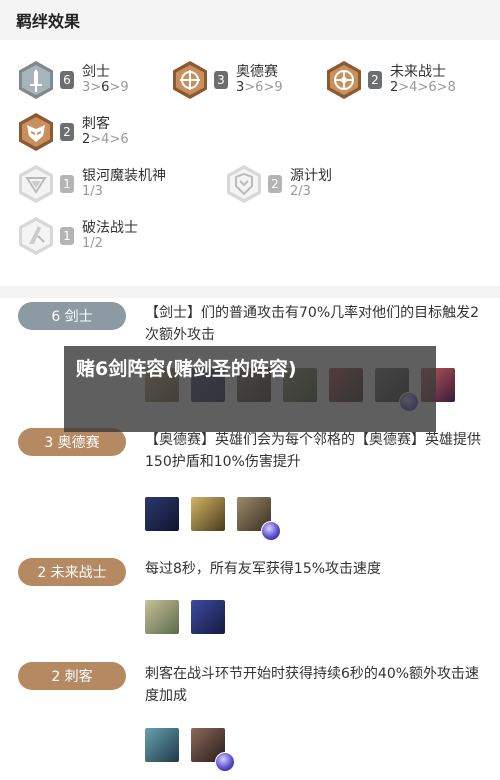 The height and width of the screenshot is (780, 500). What do you see at coordinates (190, 80) in the screenshot?
I see `odyssey-icon` at bounding box center [190, 80].